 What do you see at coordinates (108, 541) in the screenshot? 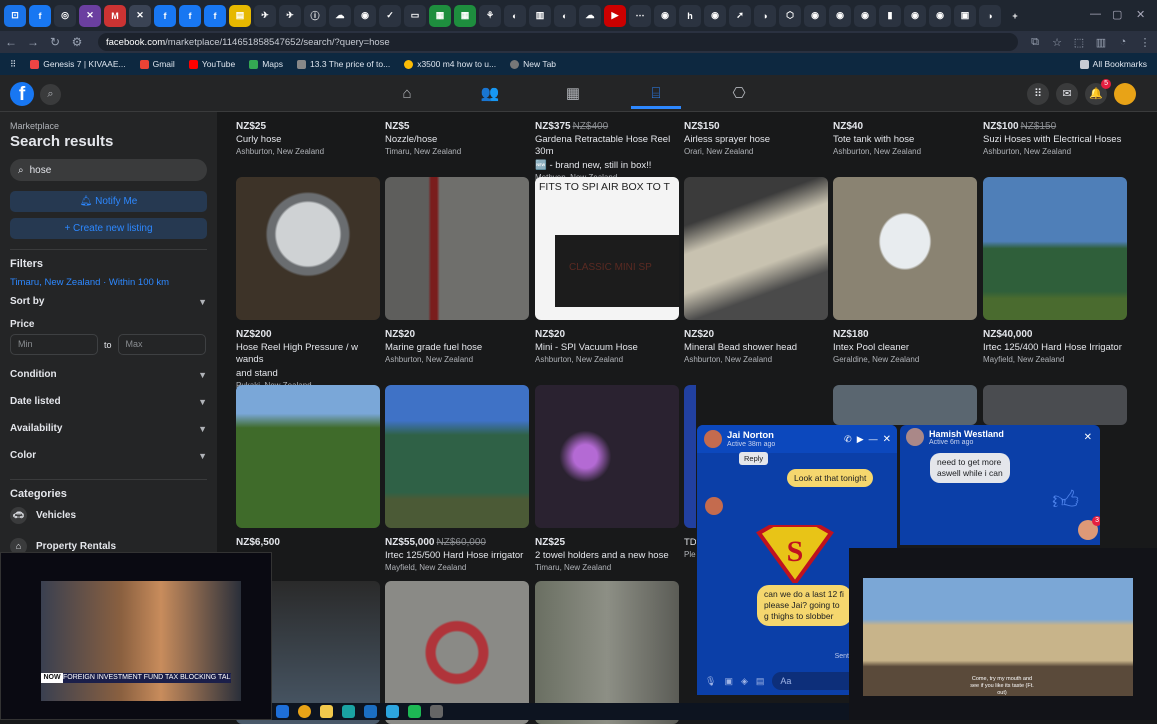
I see `category-property-rentals: ⌂ Property Rentals` at bounding box center [108, 541].